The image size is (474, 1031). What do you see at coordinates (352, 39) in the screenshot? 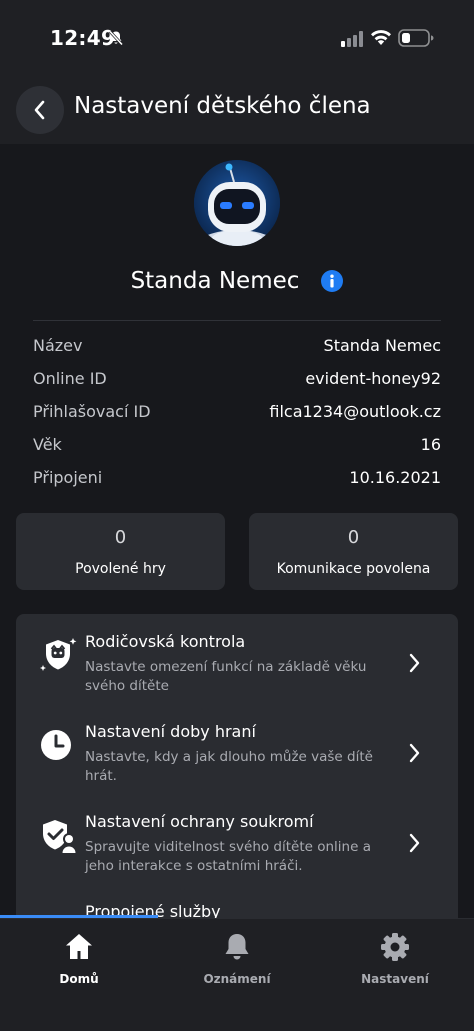
I see `cellular-signal-icon` at bounding box center [352, 39].